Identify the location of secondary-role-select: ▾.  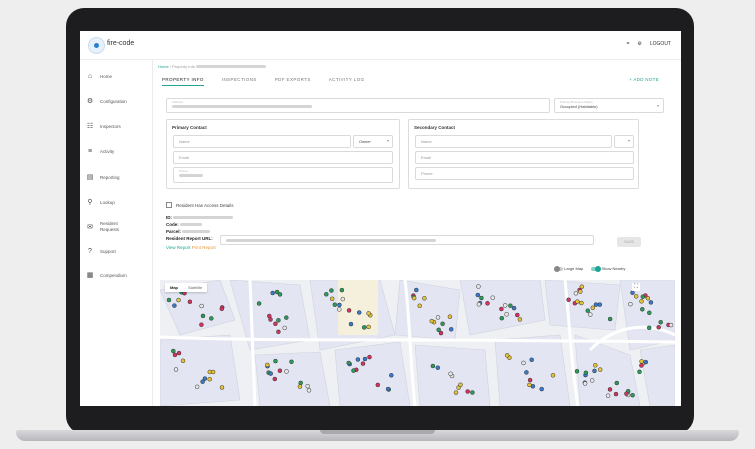
(624, 141).